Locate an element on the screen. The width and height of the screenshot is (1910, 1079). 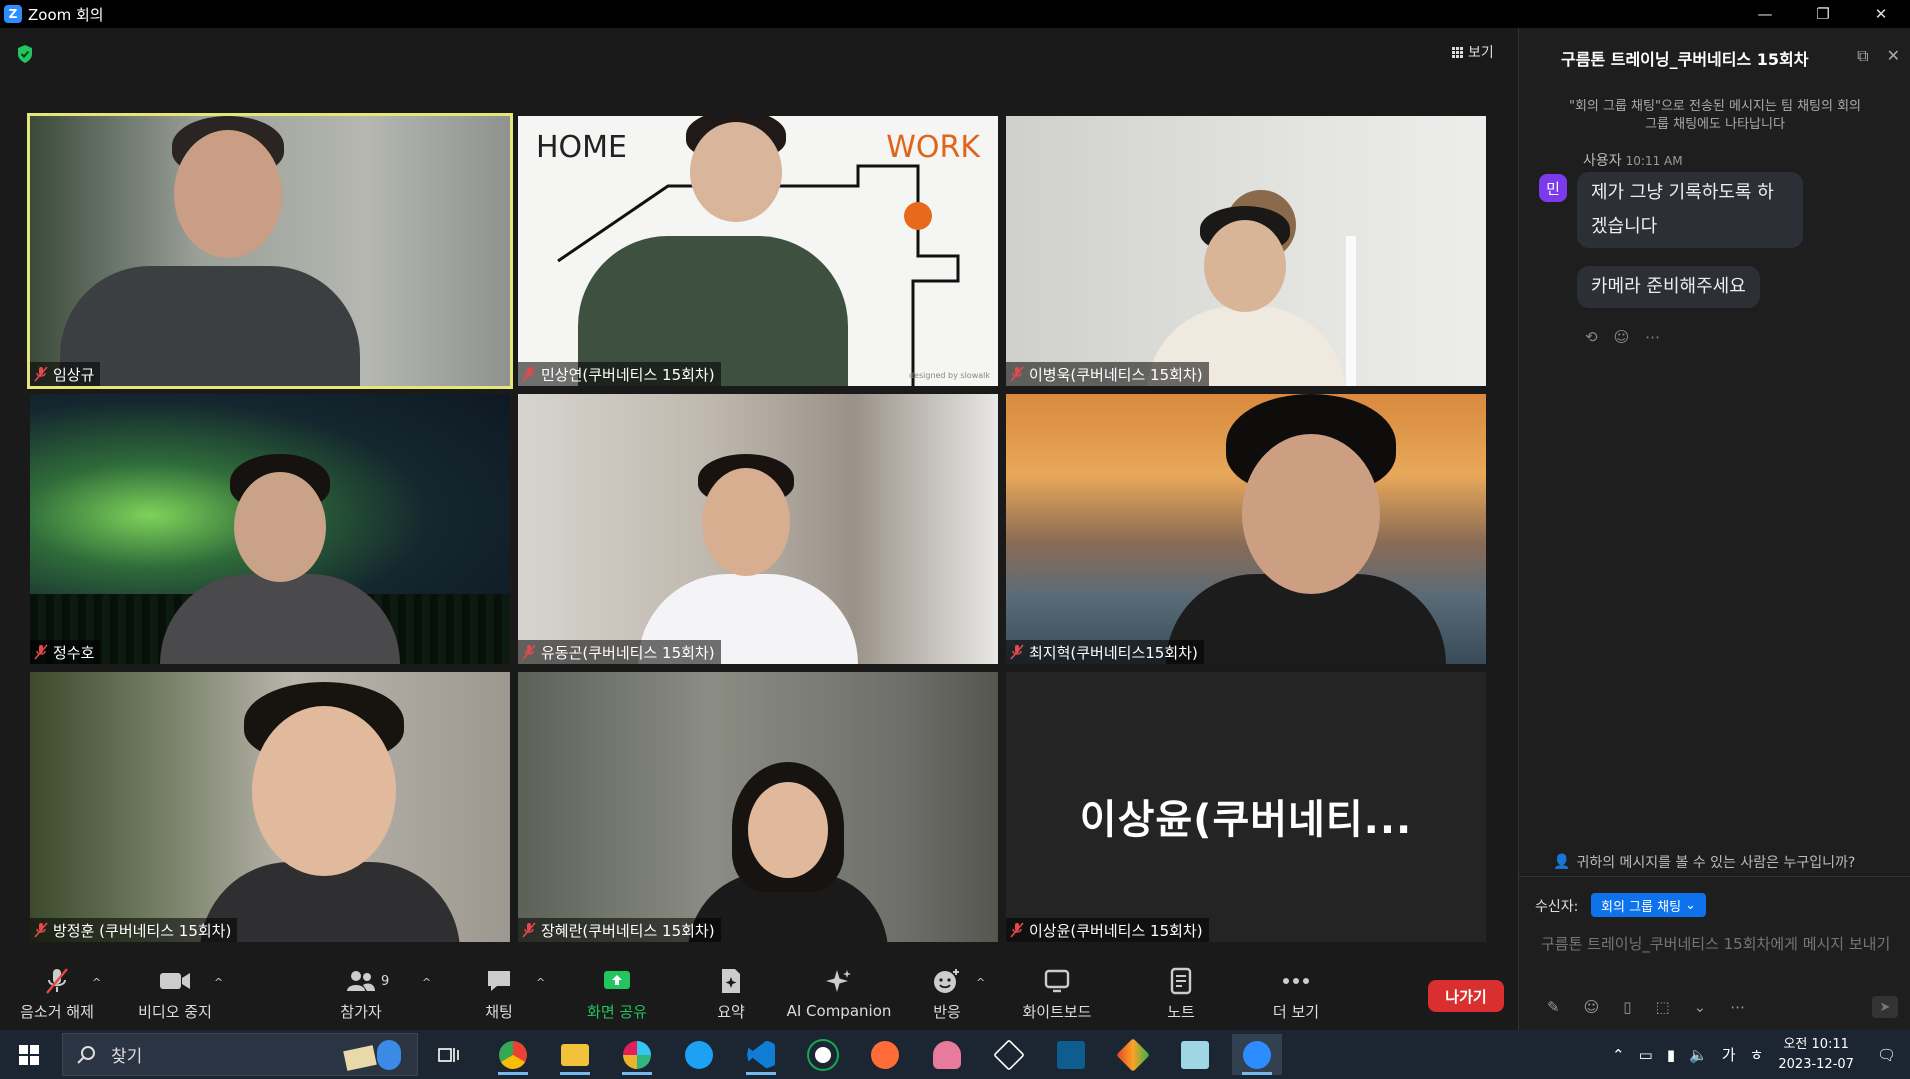
message-visibility-info: 👤 귀하의 메시지를 볼 수 있는 사람은 누구입니까? is located at coordinates (1704, 862).